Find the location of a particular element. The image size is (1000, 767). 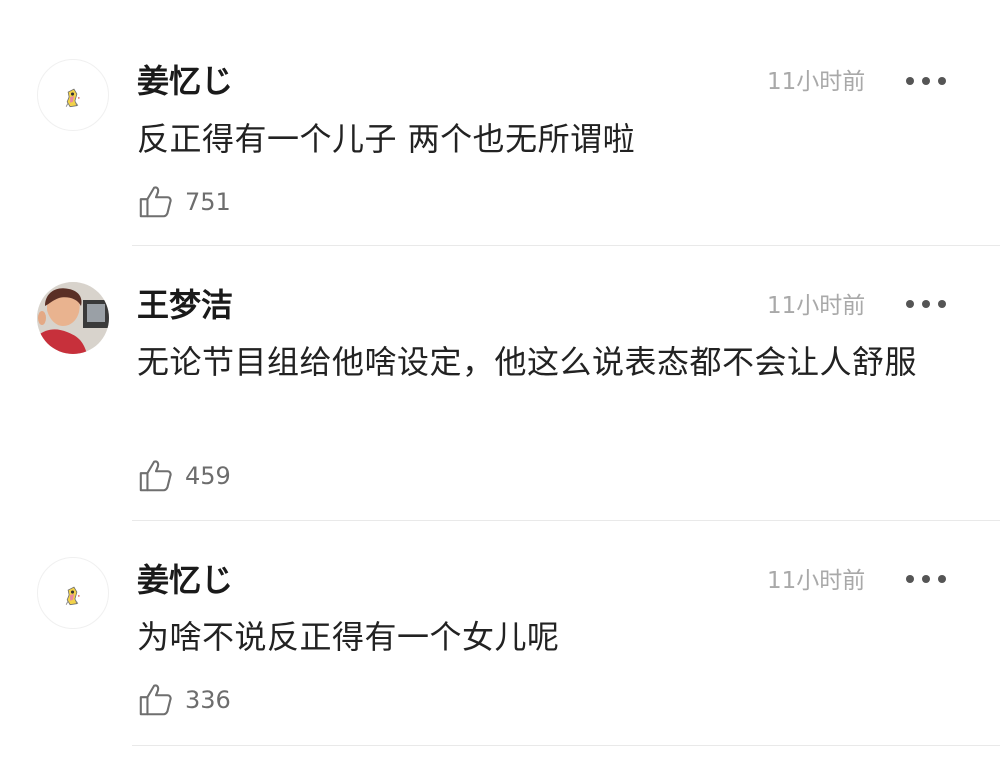

like-button: 336 is located at coordinates (184, 700).